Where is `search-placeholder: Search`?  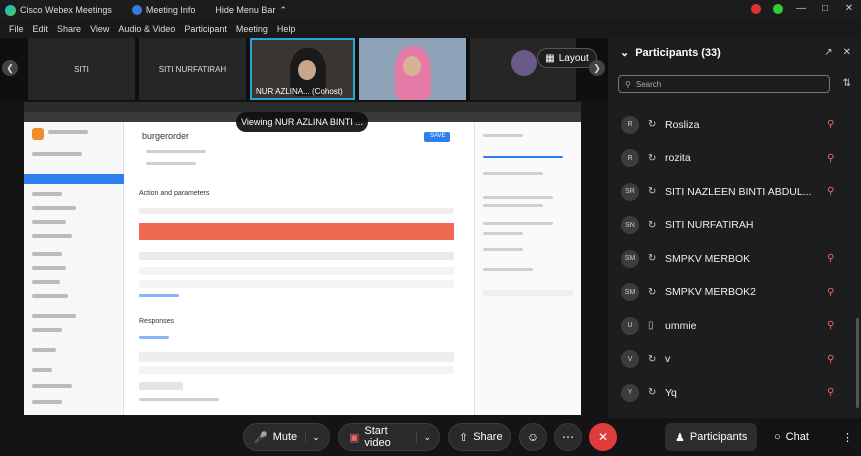 search-placeholder: Search is located at coordinates (648, 84).